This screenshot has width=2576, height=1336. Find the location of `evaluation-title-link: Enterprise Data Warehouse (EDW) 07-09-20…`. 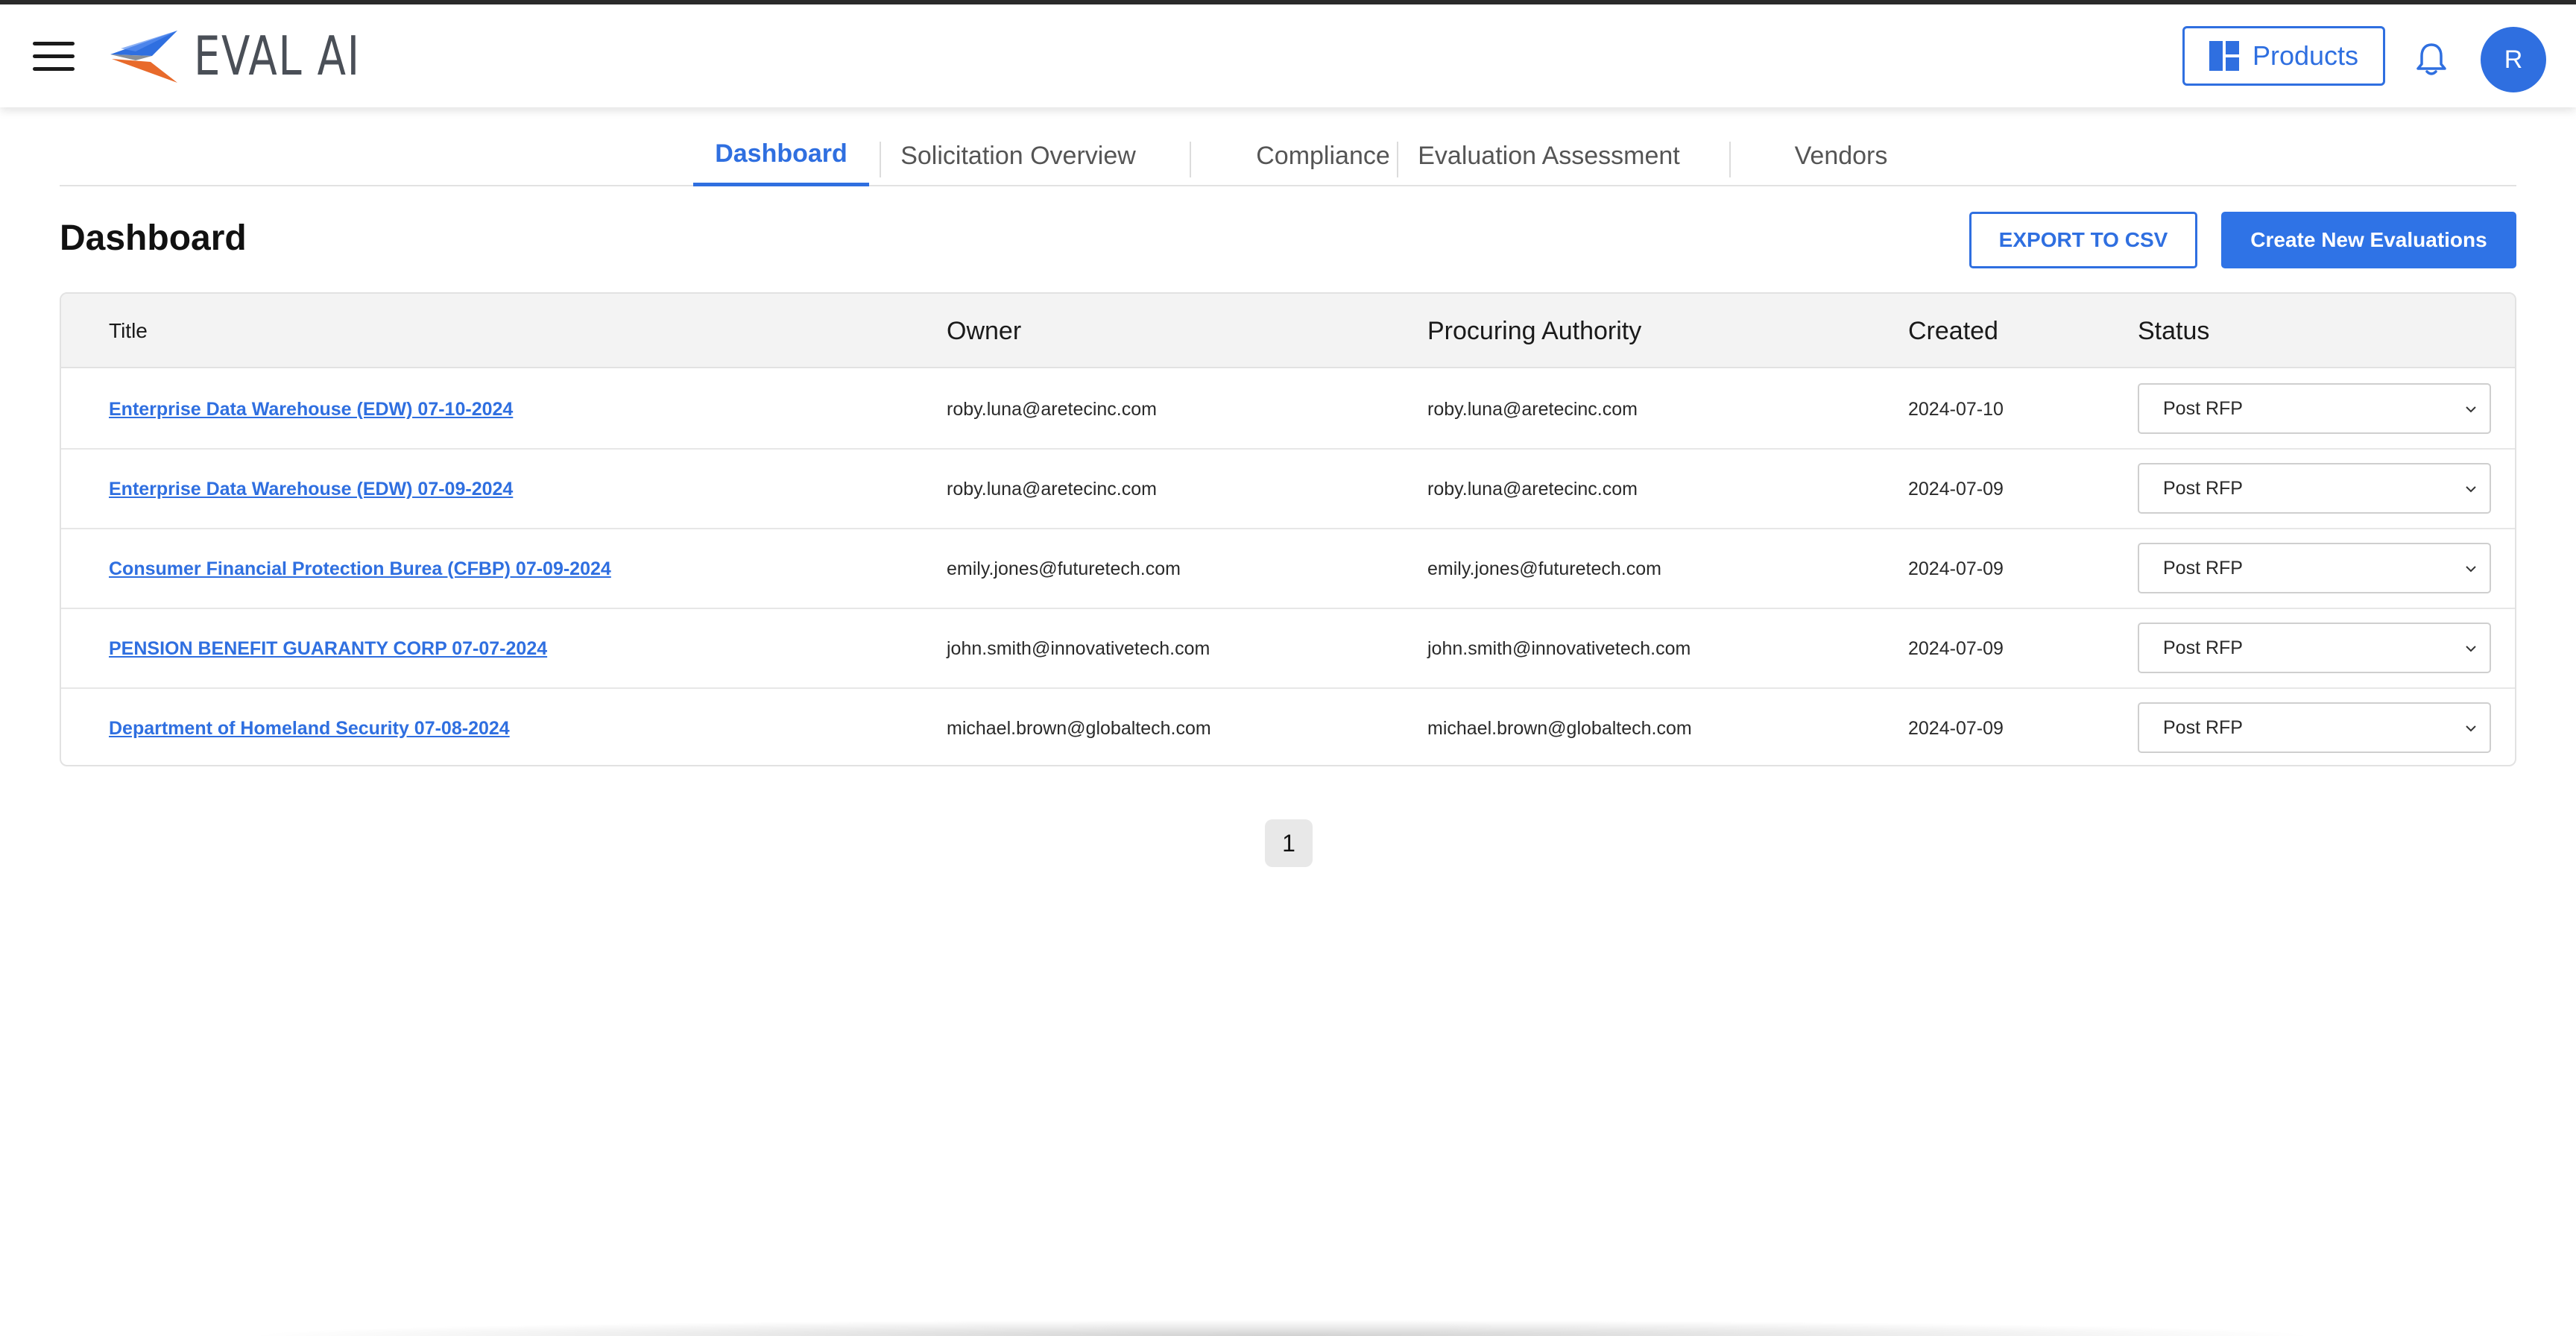

evaluation-title-link: Enterprise Data Warehouse (EDW) 07-09-20… is located at coordinates (311, 489).